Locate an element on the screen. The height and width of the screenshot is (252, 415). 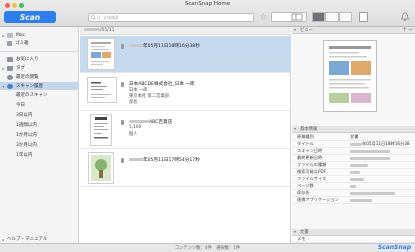
prop-row: スキャン日時 is located at coordinates (353, 151).